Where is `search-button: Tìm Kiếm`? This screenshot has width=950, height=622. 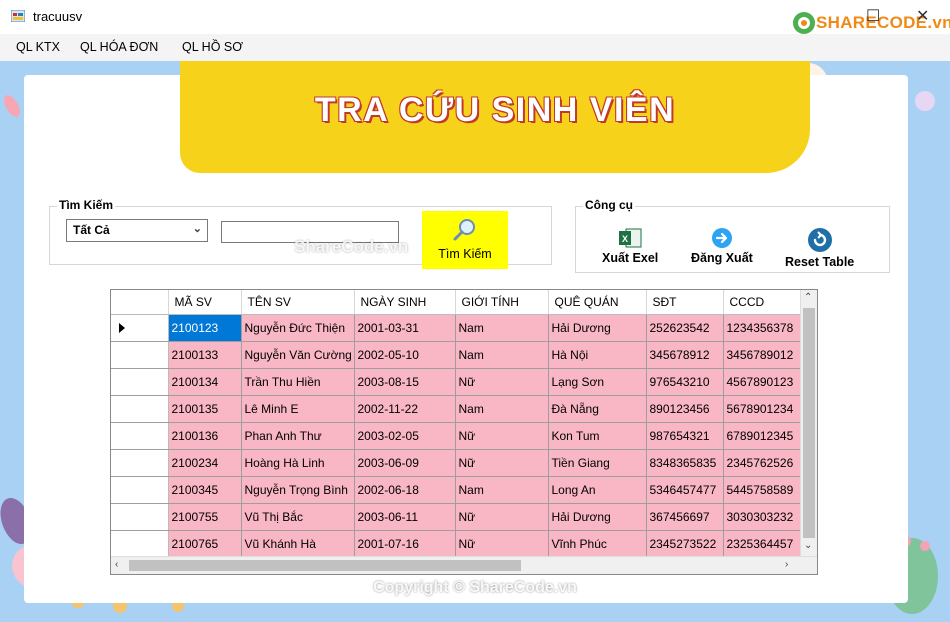
search-button: Tìm Kiếm is located at coordinates (465, 240).